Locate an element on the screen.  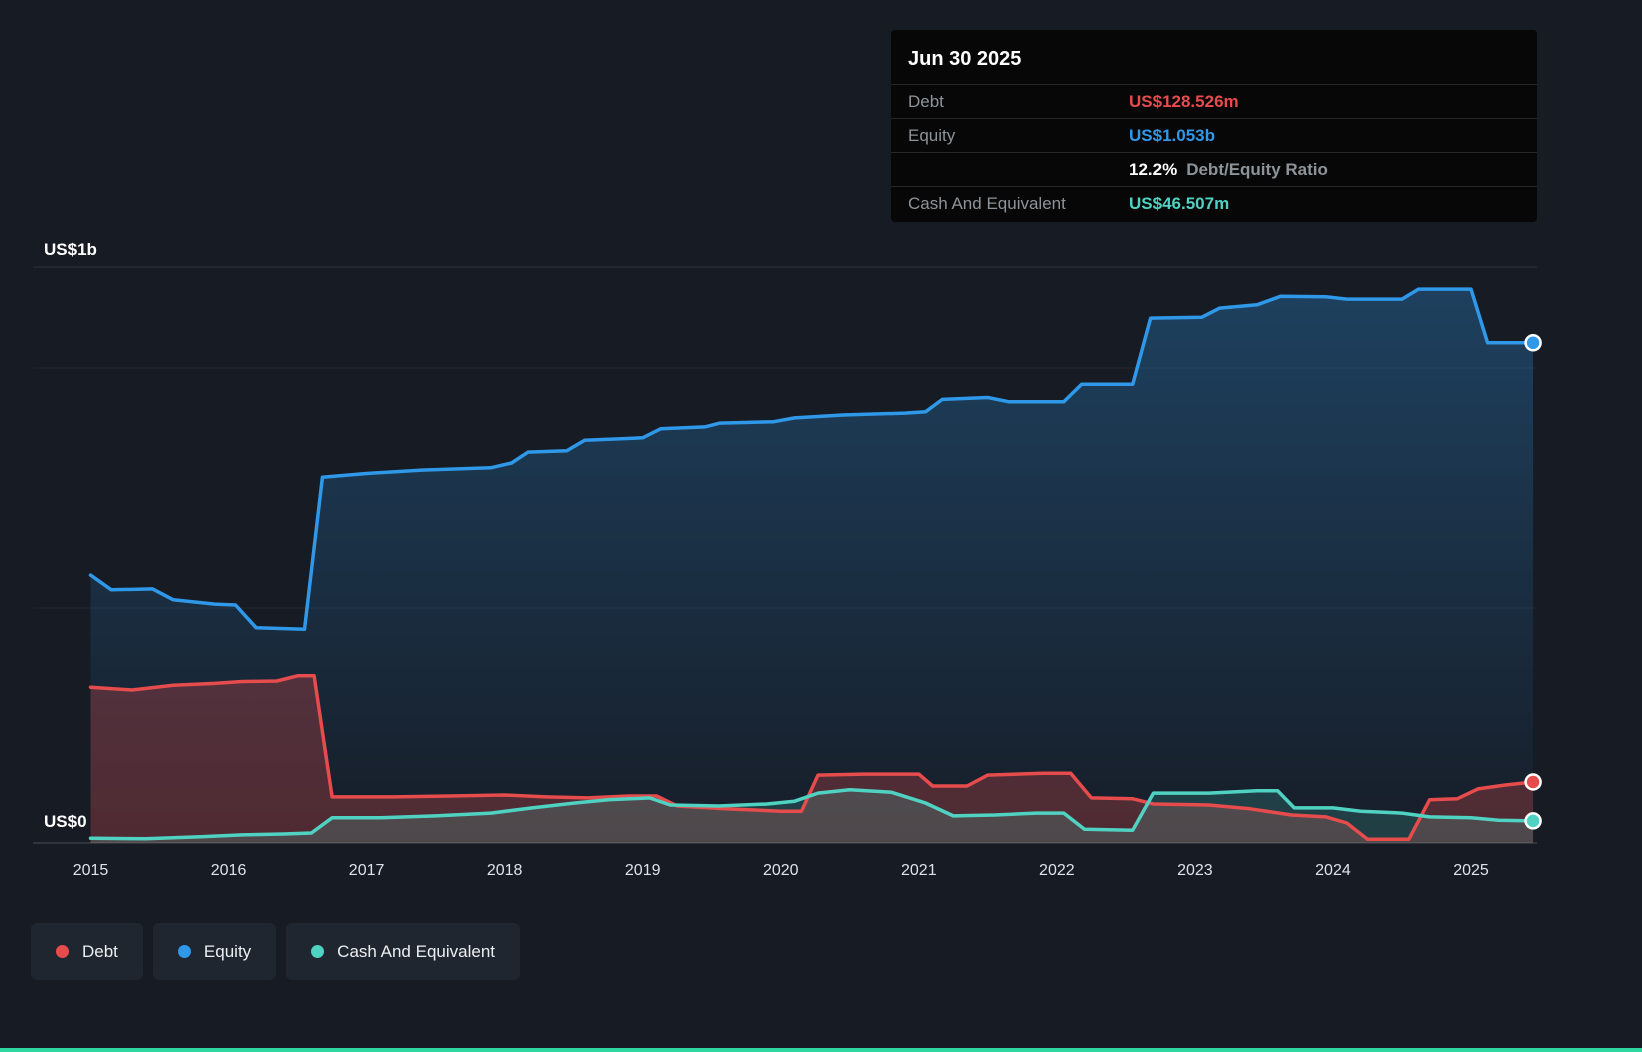
y-axis-label-top: US$1b is located at coordinates (70, 249).